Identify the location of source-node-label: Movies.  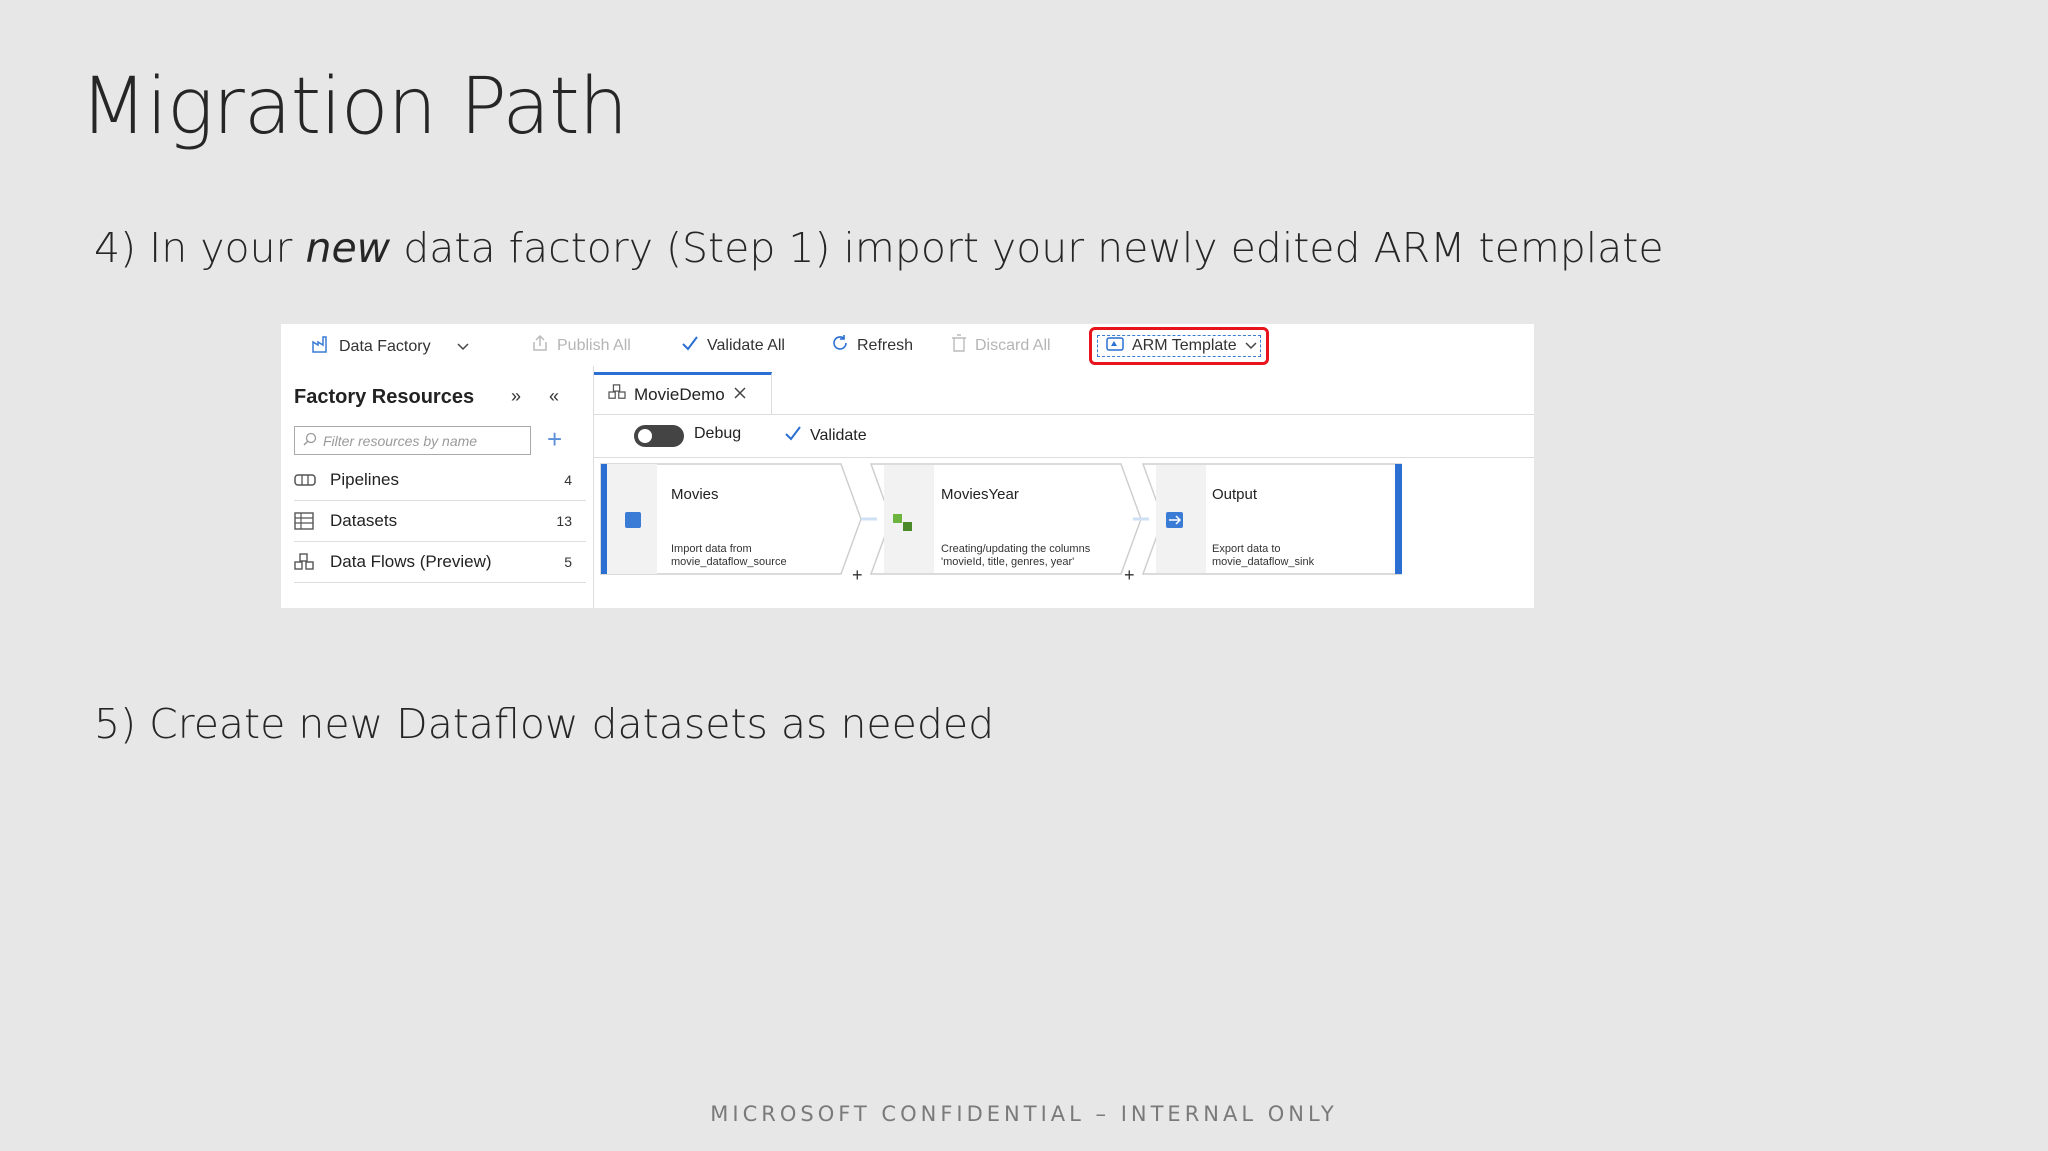
(695, 494).